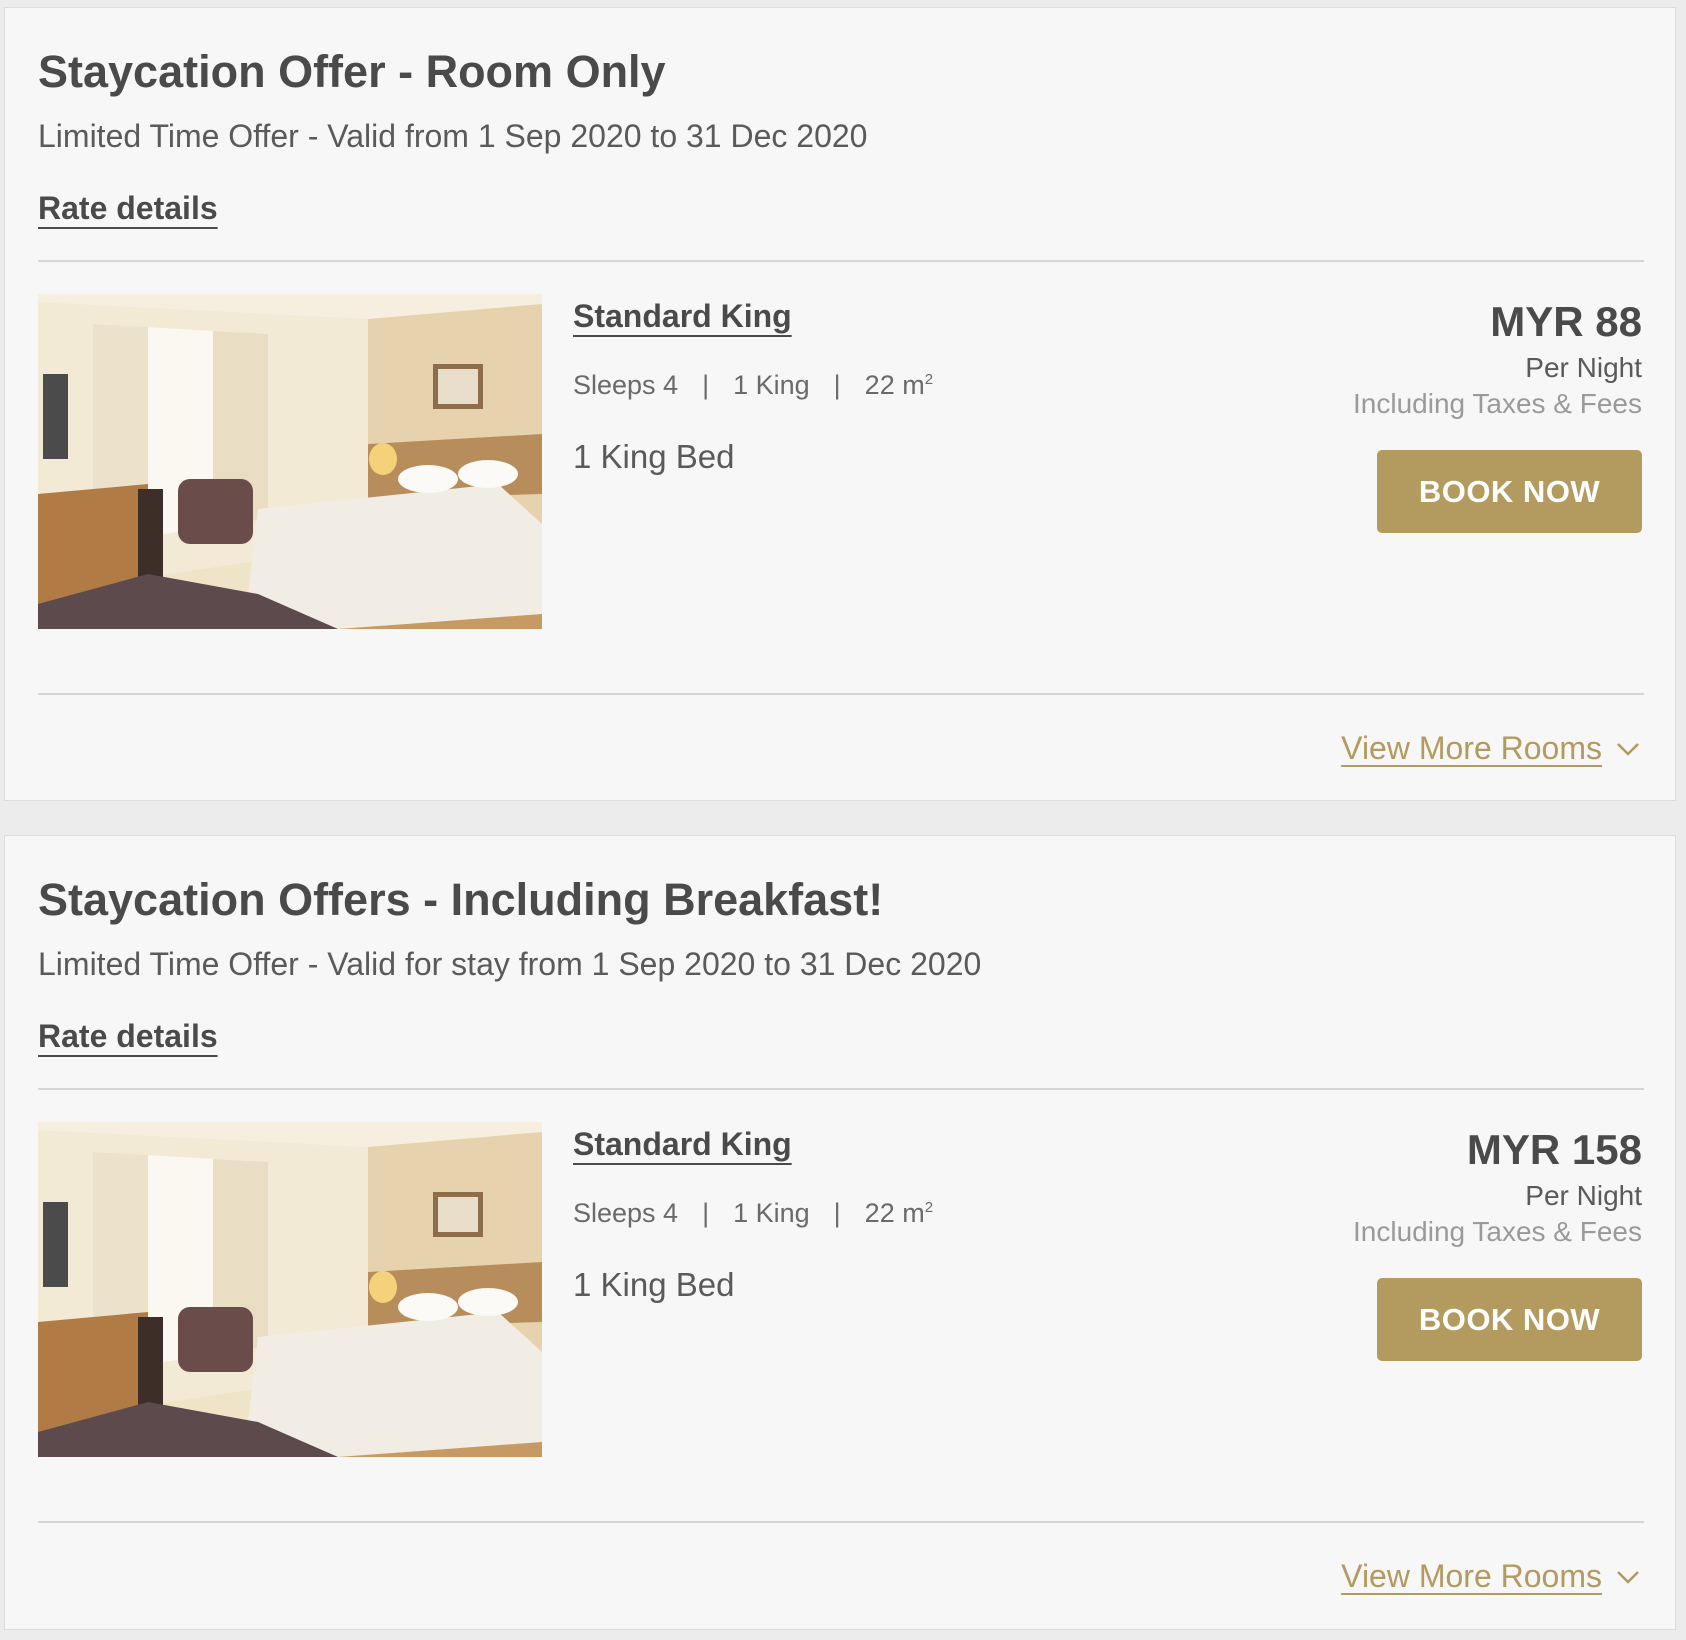 The height and width of the screenshot is (1640, 1686). Describe the element at coordinates (352, 71) in the screenshot. I see `offer-title: Staycation Offer - Room Only` at that location.